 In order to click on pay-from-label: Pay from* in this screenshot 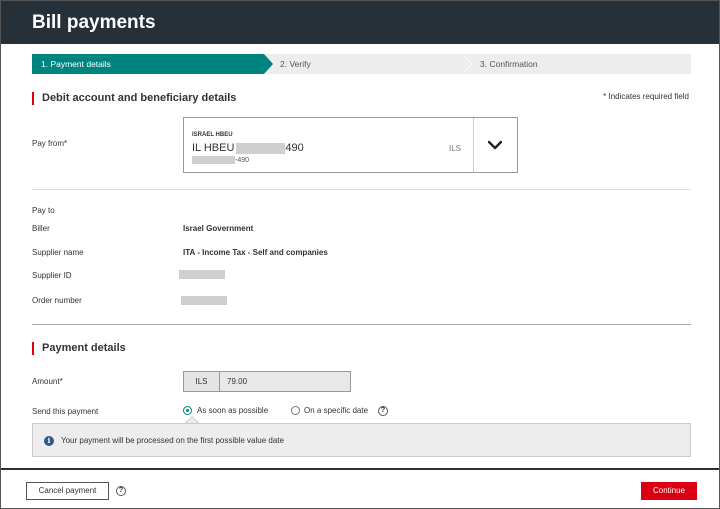, I will do `click(50, 143)`.